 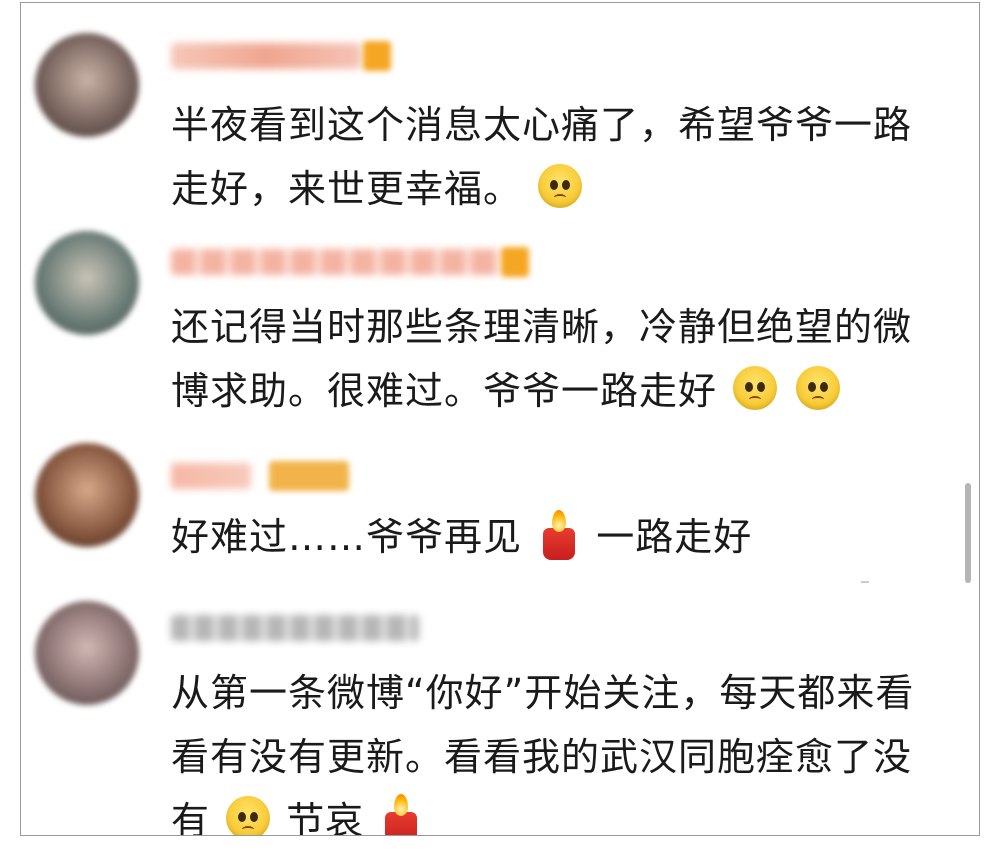 I want to click on comment-text: 好难过……爷爷再见 一路走好, so click(x=566, y=537).